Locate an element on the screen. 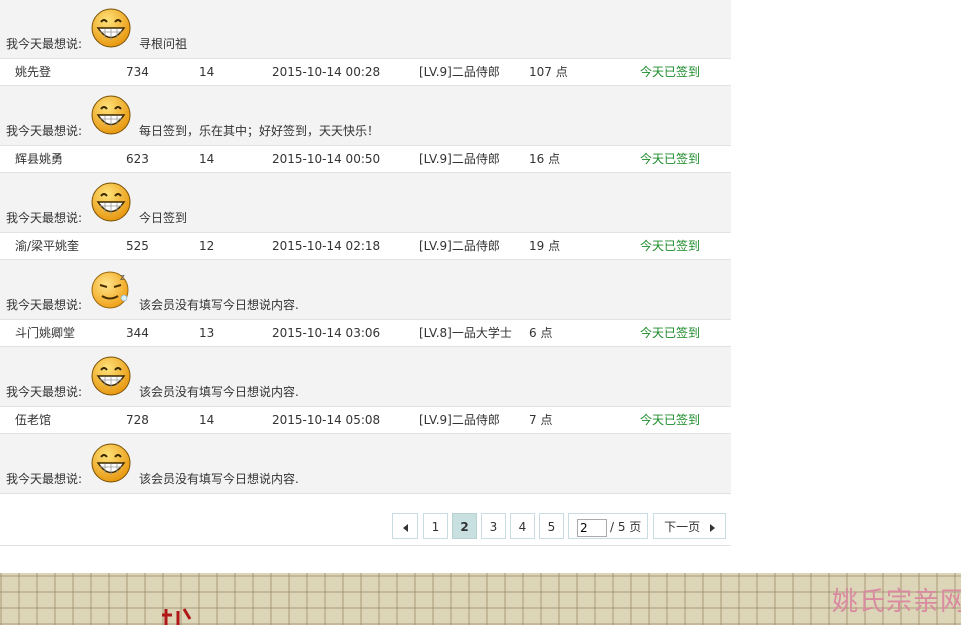 The width and height of the screenshot is (961, 625). site-logo: 姚氏宗亲网 is located at coordinates (896, 599).